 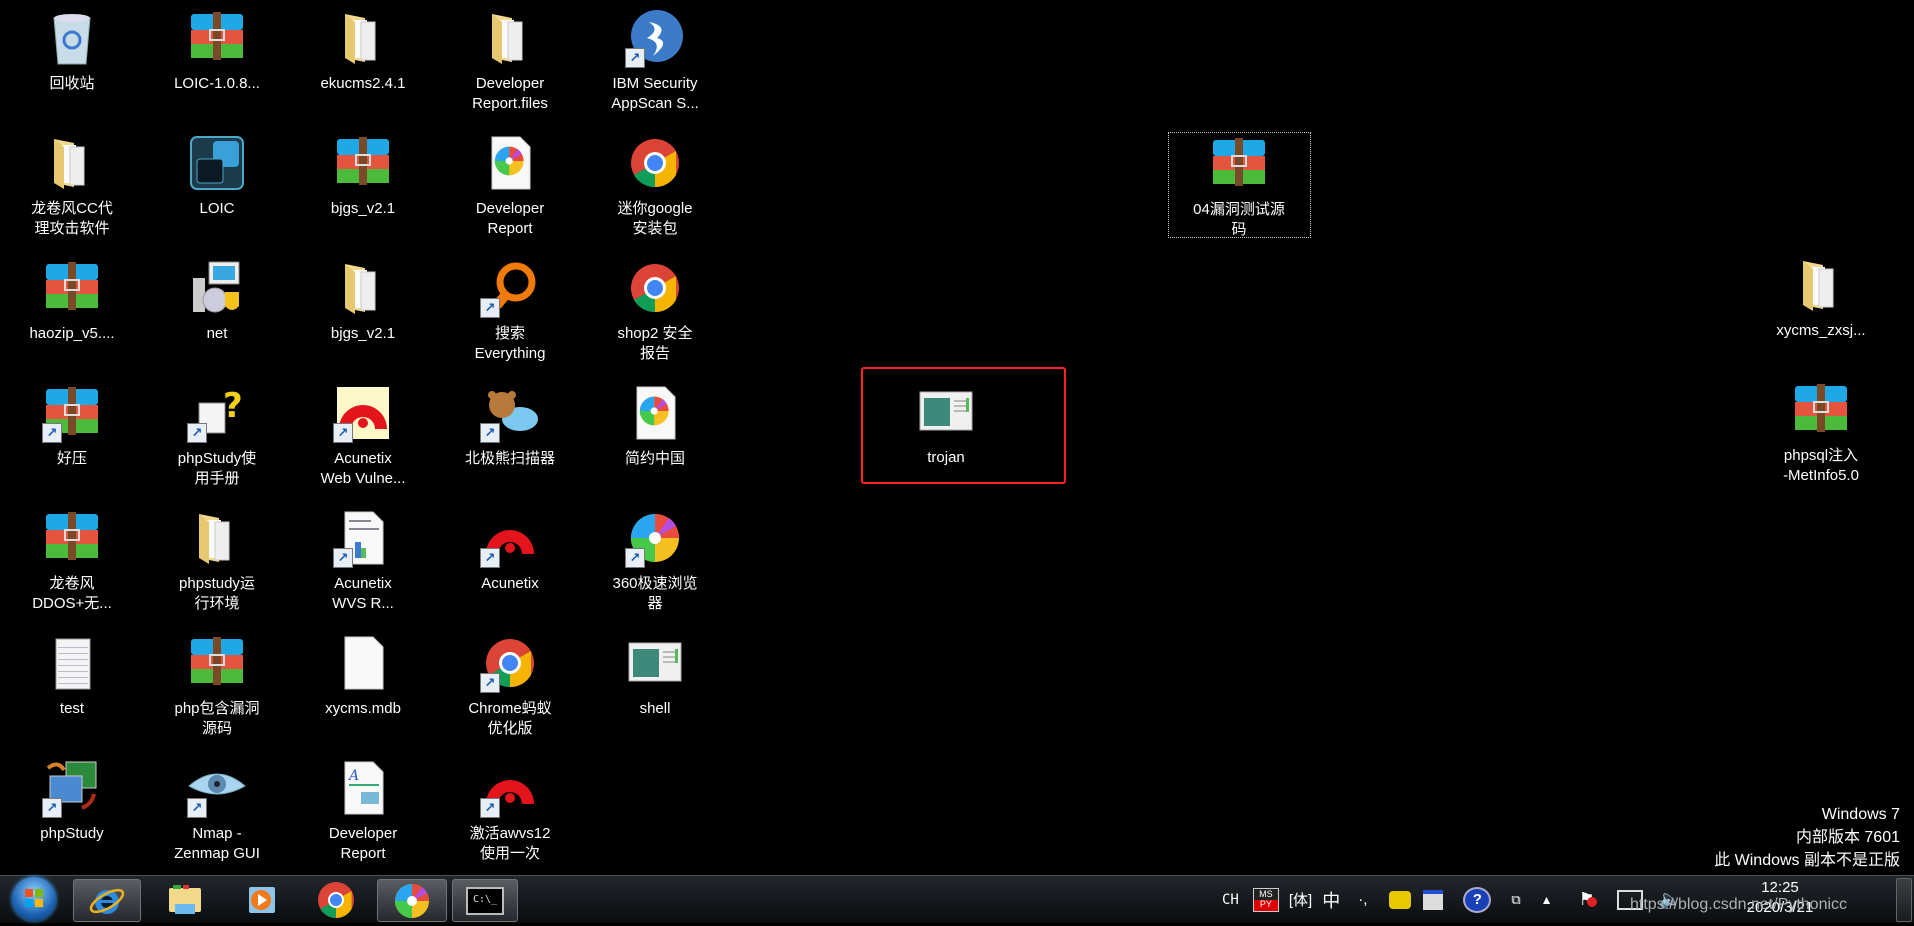 I want to click on desktop-icon: 回收站, so click(x=72, y=51).